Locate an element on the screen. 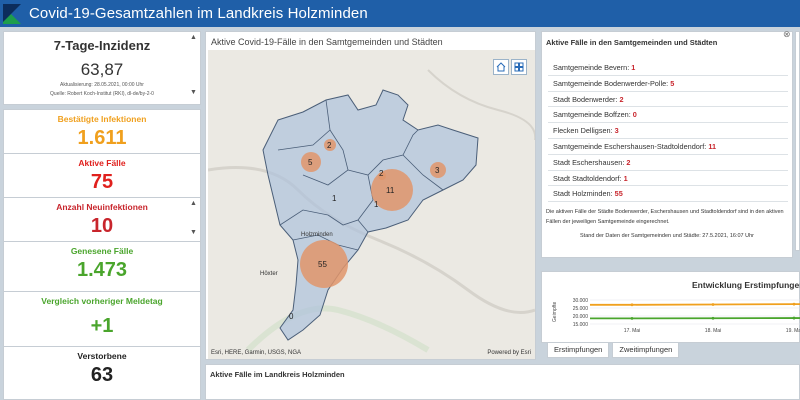  stat-value: 1.473 is located at coordinates (102, 270).